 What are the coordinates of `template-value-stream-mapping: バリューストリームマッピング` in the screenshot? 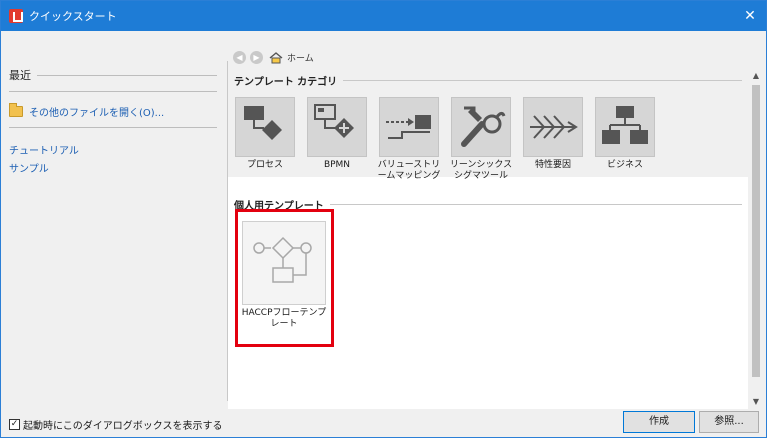 It's located at (409, 139).